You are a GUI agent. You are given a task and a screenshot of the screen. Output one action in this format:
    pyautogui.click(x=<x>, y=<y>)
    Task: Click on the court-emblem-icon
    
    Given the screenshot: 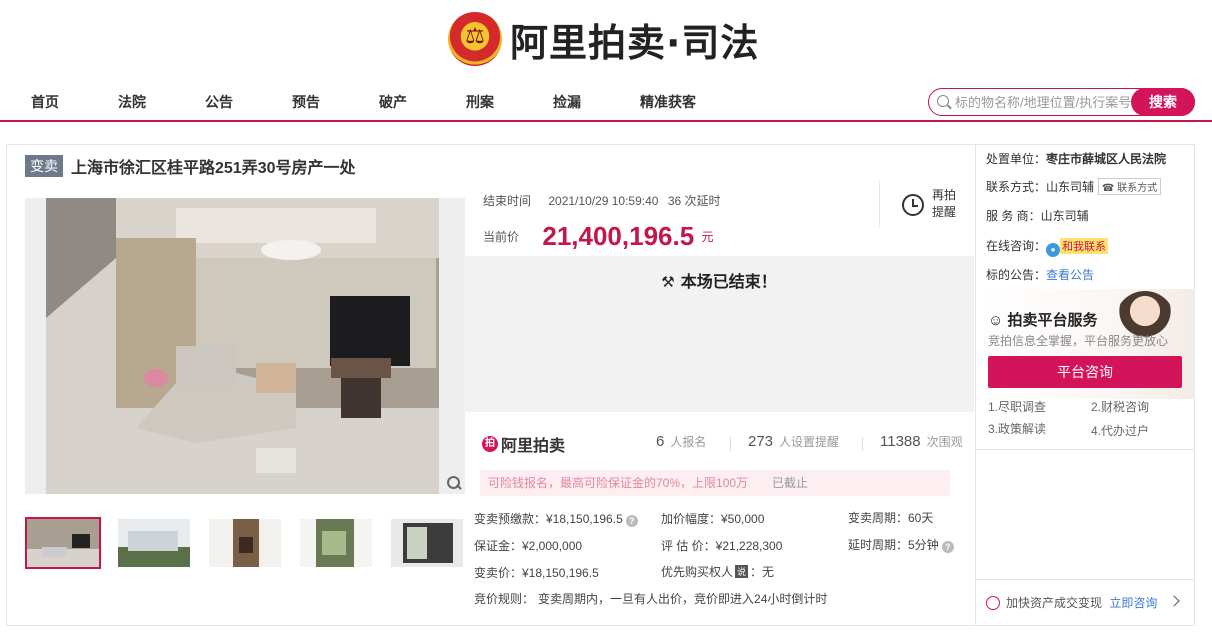 What is the action you would take?
    pyautogui.click(x=475, y=39)
    